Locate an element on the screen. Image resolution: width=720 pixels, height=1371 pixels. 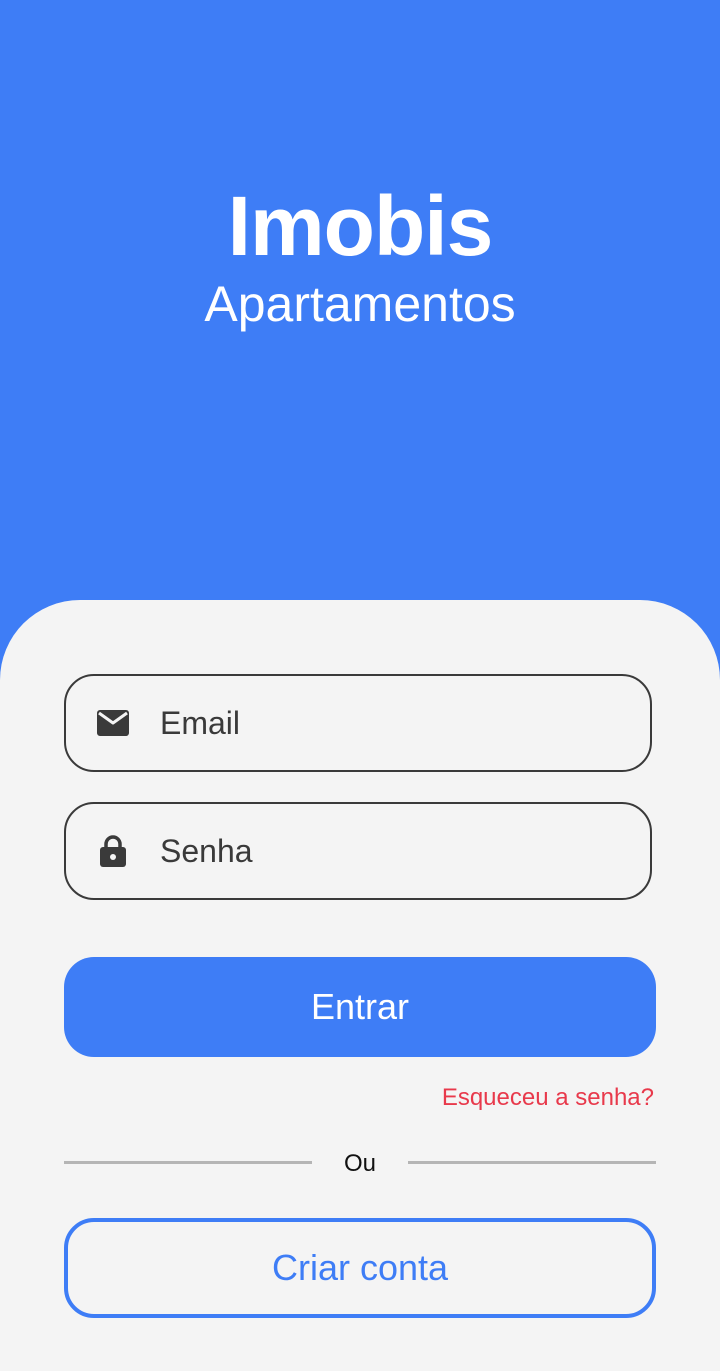
password-field is located at coordinates (358, 851).